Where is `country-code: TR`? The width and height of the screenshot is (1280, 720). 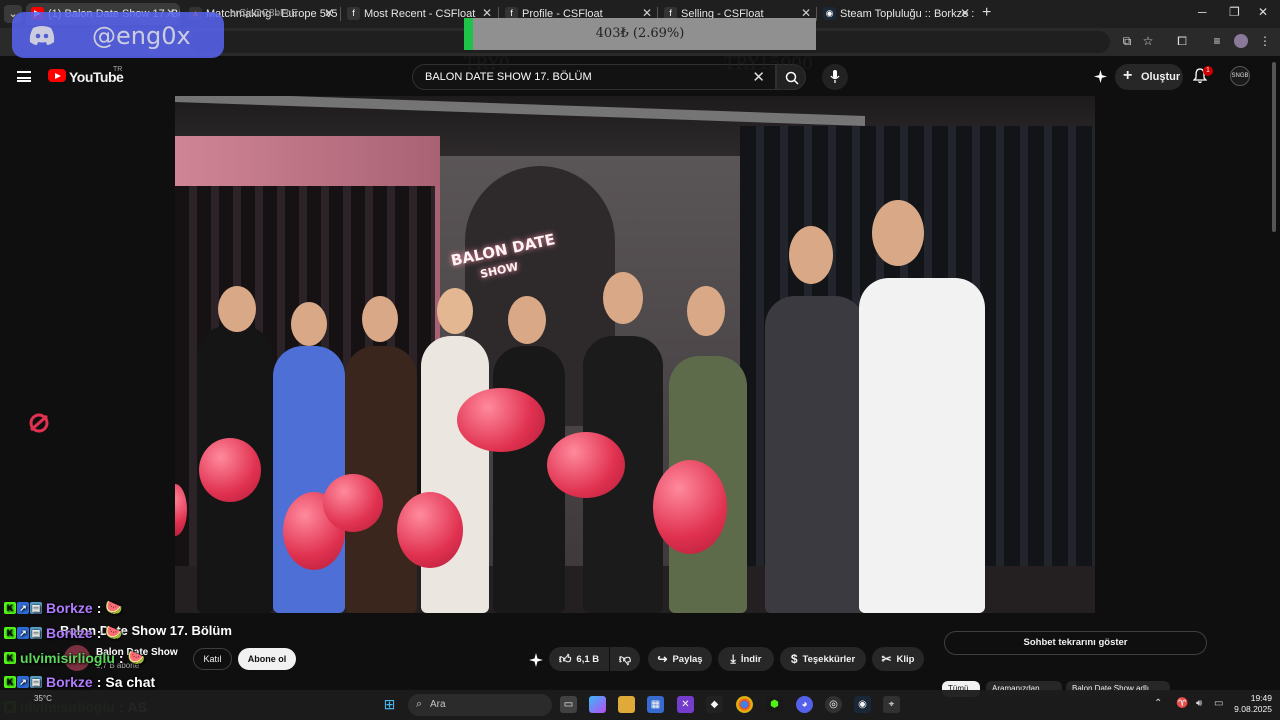
country-code: TR is located at coordinates (118, 69).